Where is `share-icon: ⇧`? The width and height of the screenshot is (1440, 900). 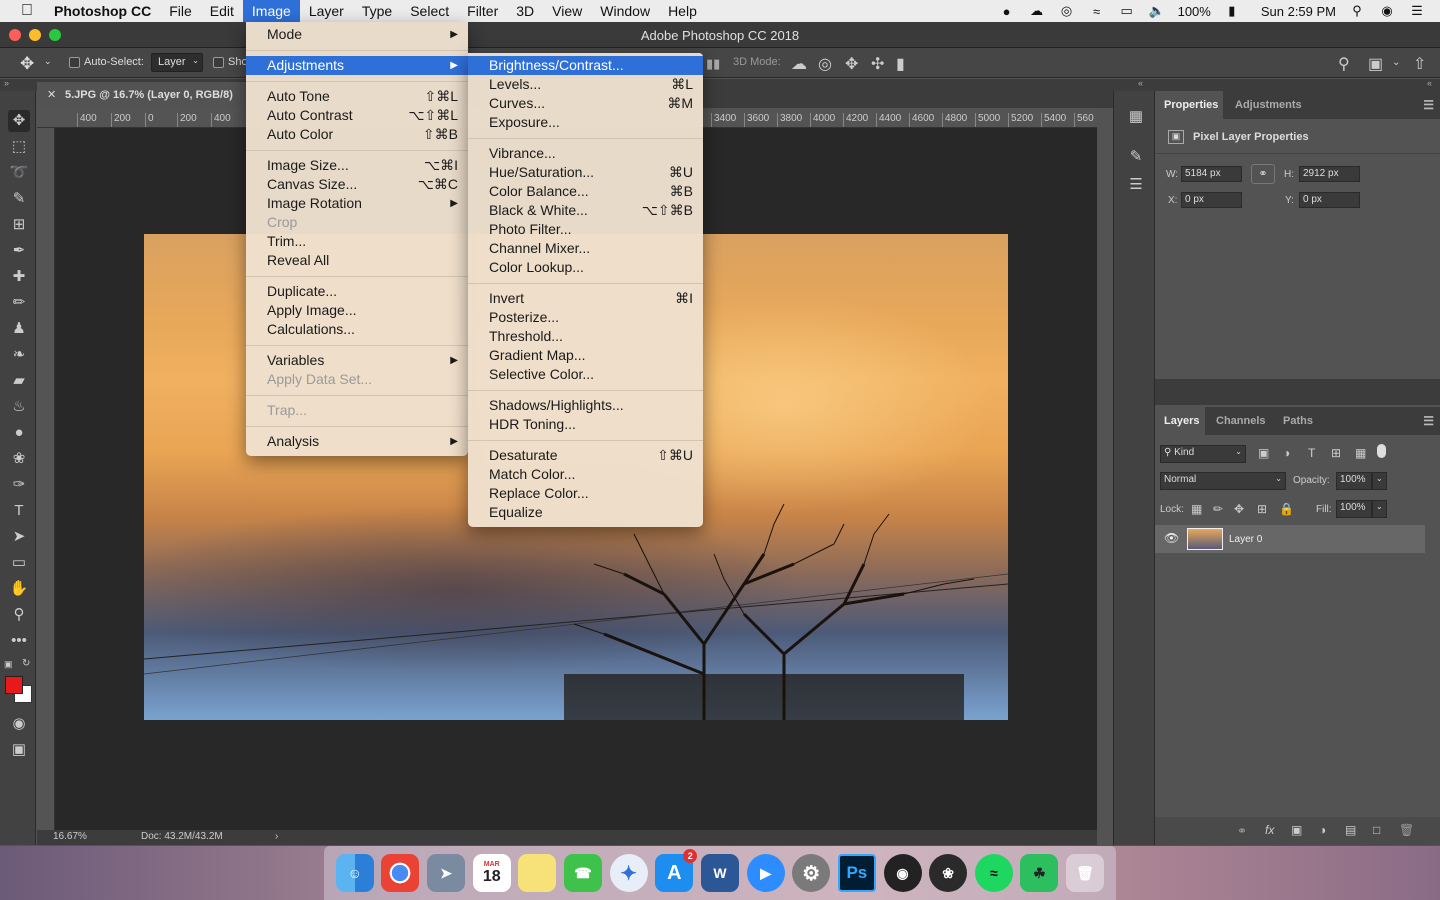 share-icon: ⇧ is located at coordinates (1419, 64).